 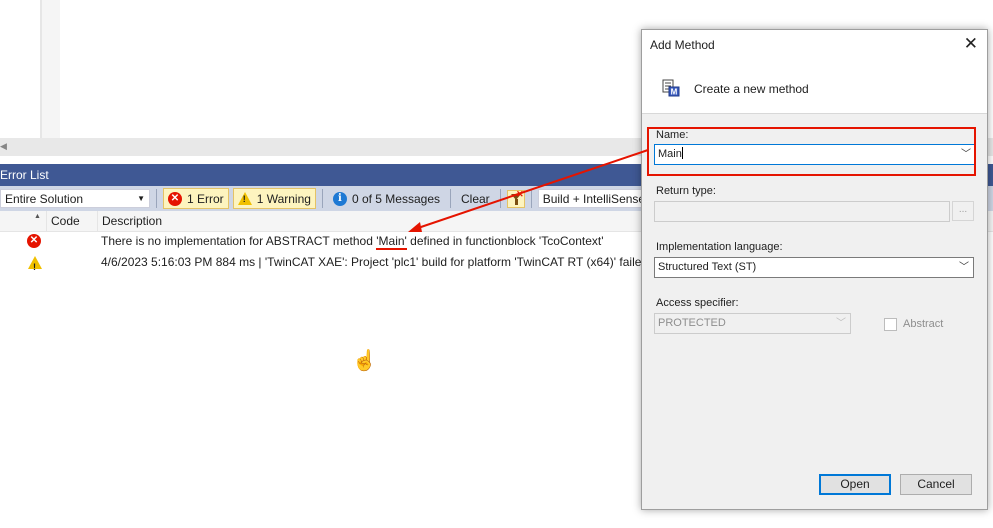 What do you see at coordinates (682, 153) in the screenshot?
I see `text-caret` at bounding box center [682, 153].